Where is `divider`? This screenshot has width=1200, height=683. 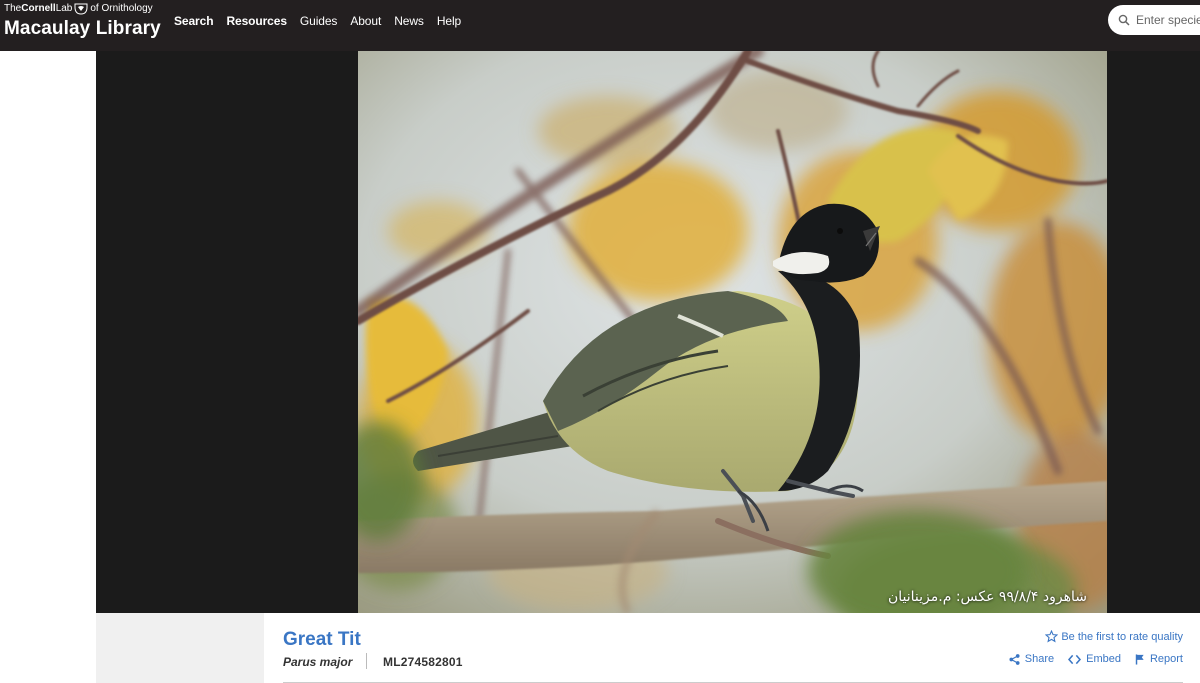 divider is located at coordinates (366, 661).